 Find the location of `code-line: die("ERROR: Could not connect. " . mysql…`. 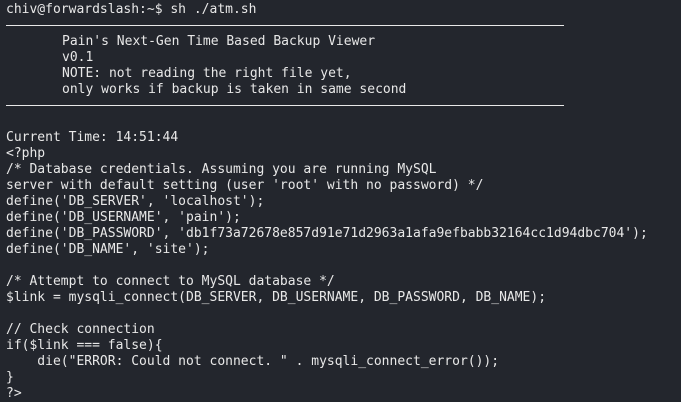

code-line: die("ERROR: Could not connect. " . mysql… is located at coordinates (253, 361).